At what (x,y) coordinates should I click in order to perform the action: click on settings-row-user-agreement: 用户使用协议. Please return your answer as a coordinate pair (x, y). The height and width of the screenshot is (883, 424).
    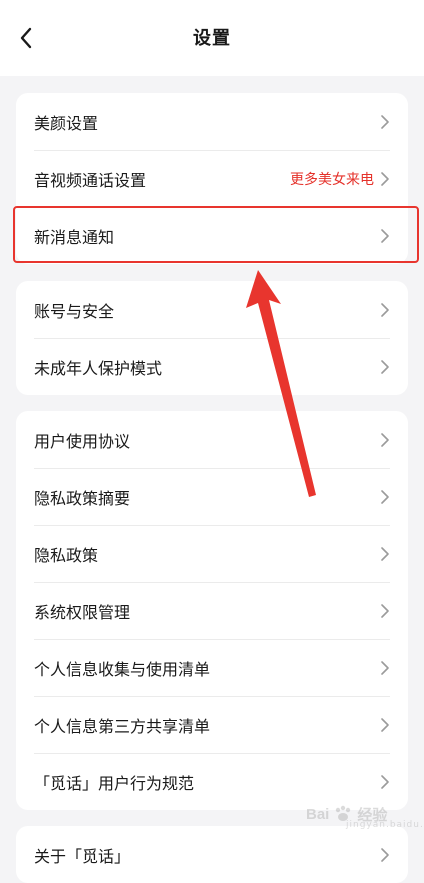
    Looking at the image, I should click on (212, 439).